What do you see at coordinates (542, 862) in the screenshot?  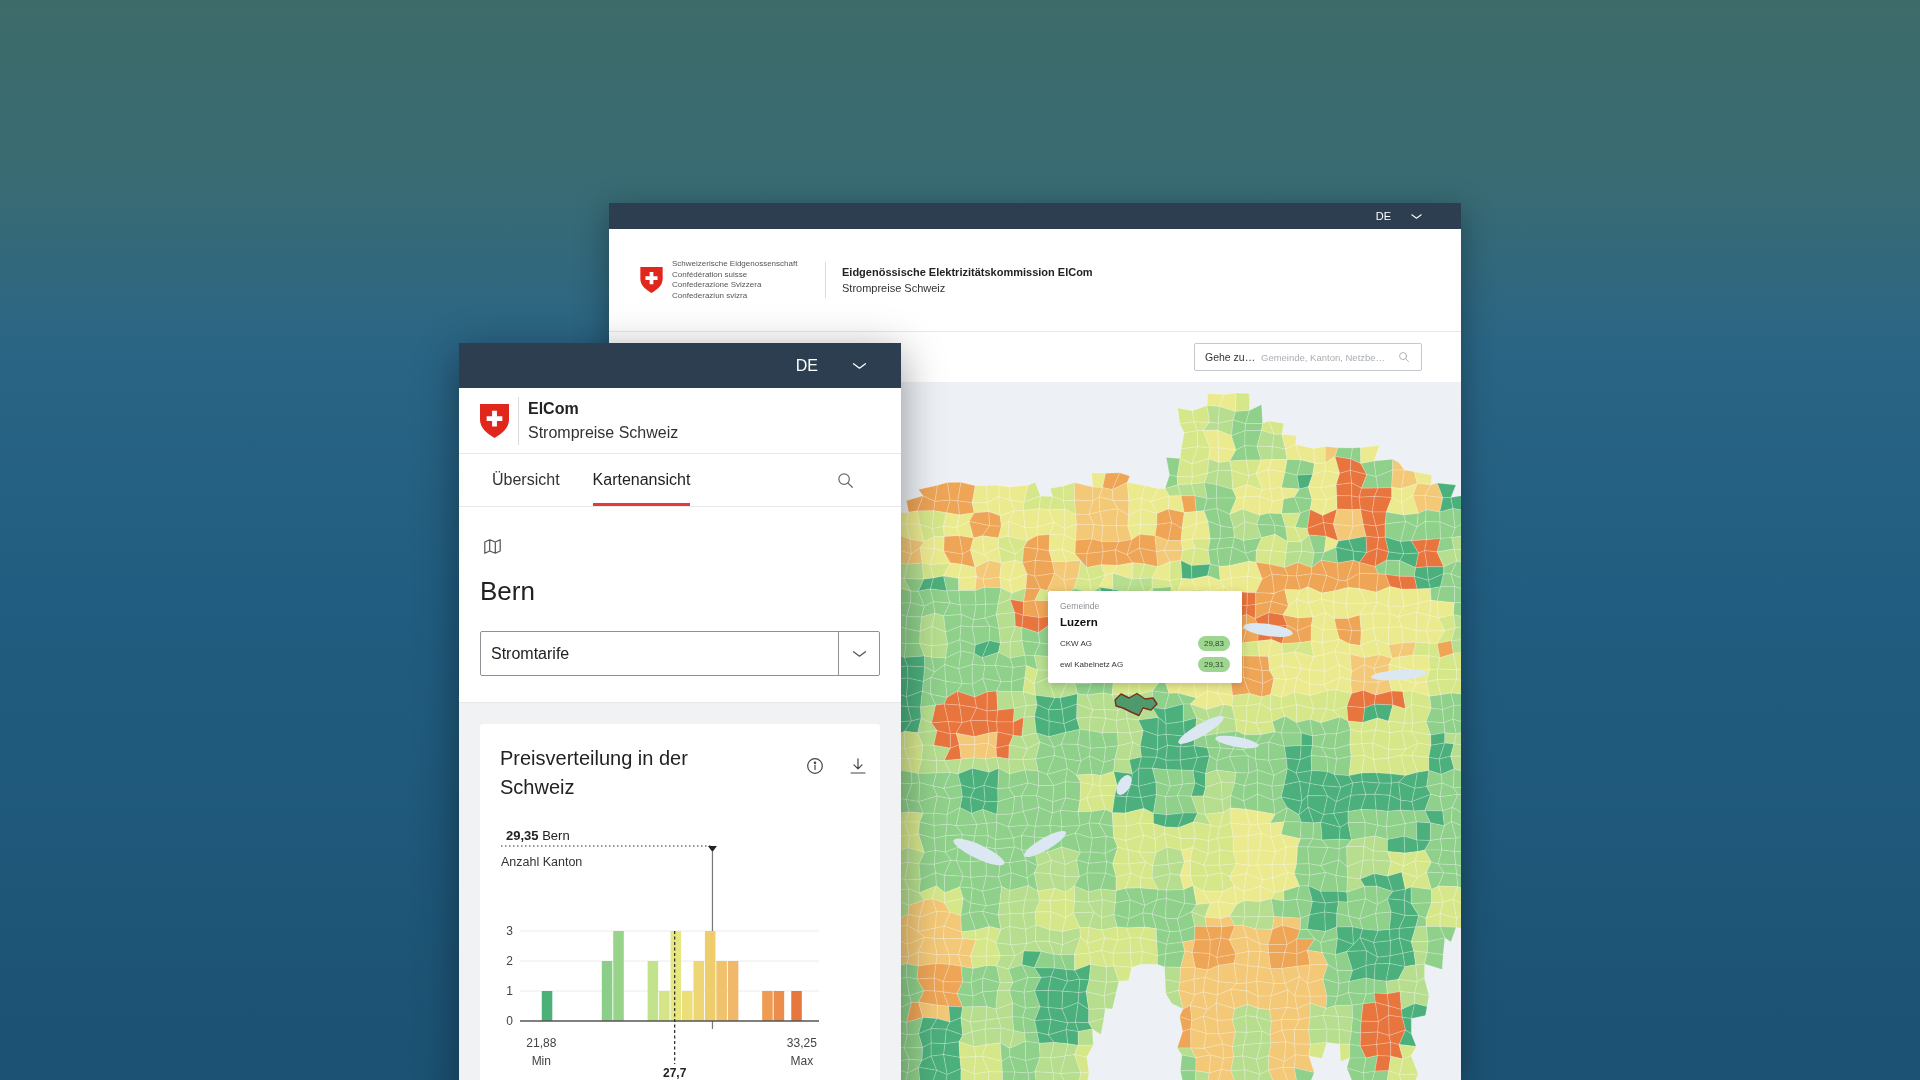 I see `y-axis-title: Anzahl Kanton` at bounding box center [542, 862].